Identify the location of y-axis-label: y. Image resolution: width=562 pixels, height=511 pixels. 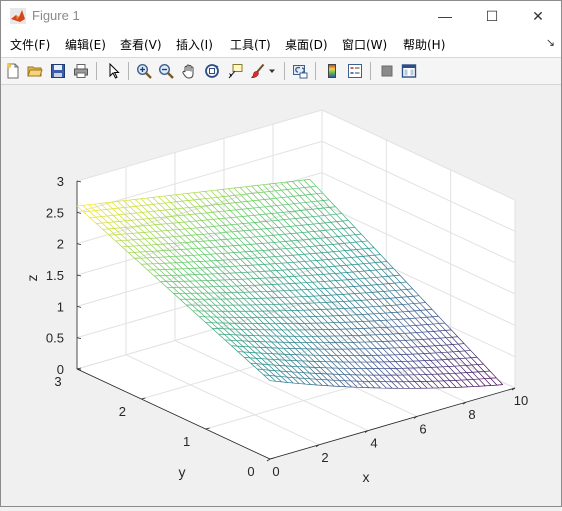
(182, 472).